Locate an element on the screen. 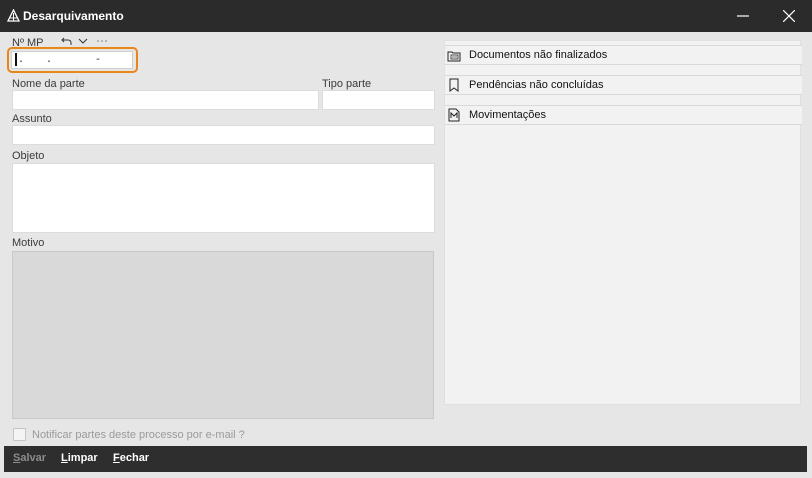  close-label-rest: echar is located at coordinates (134, 458).